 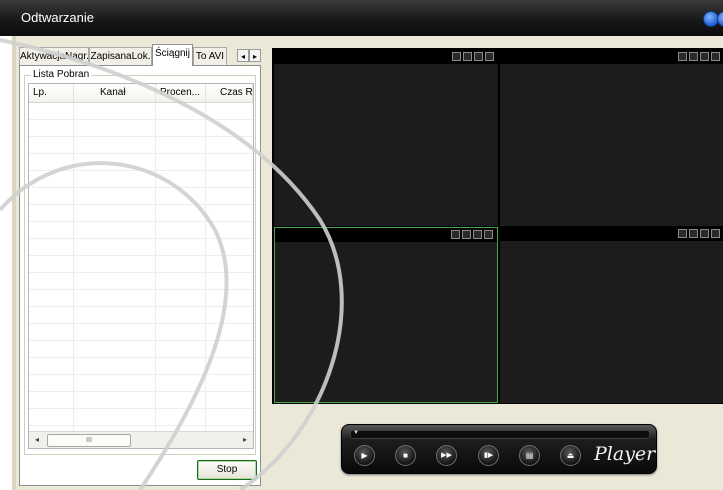 What do you see at coordinates (529, 455) in the screenshot?
I see `playlist-button: ▤` at bounding box center [529, 455].